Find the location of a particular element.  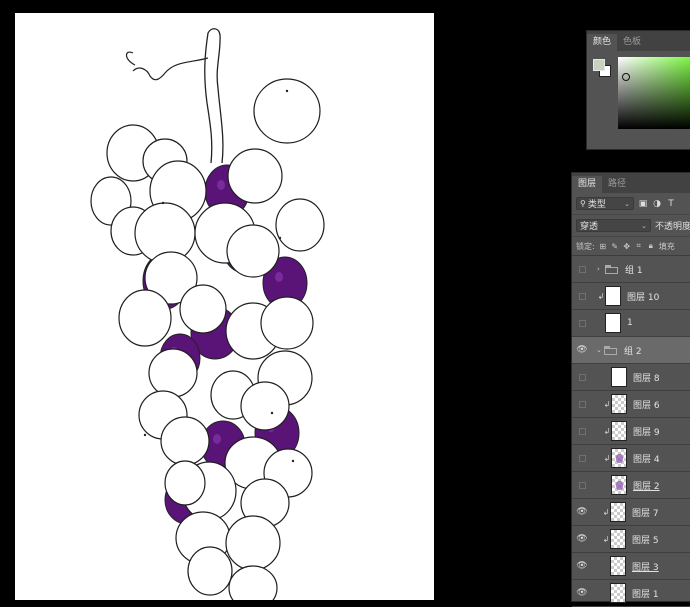

color-picker-ring is located at coordinates (626, 77).